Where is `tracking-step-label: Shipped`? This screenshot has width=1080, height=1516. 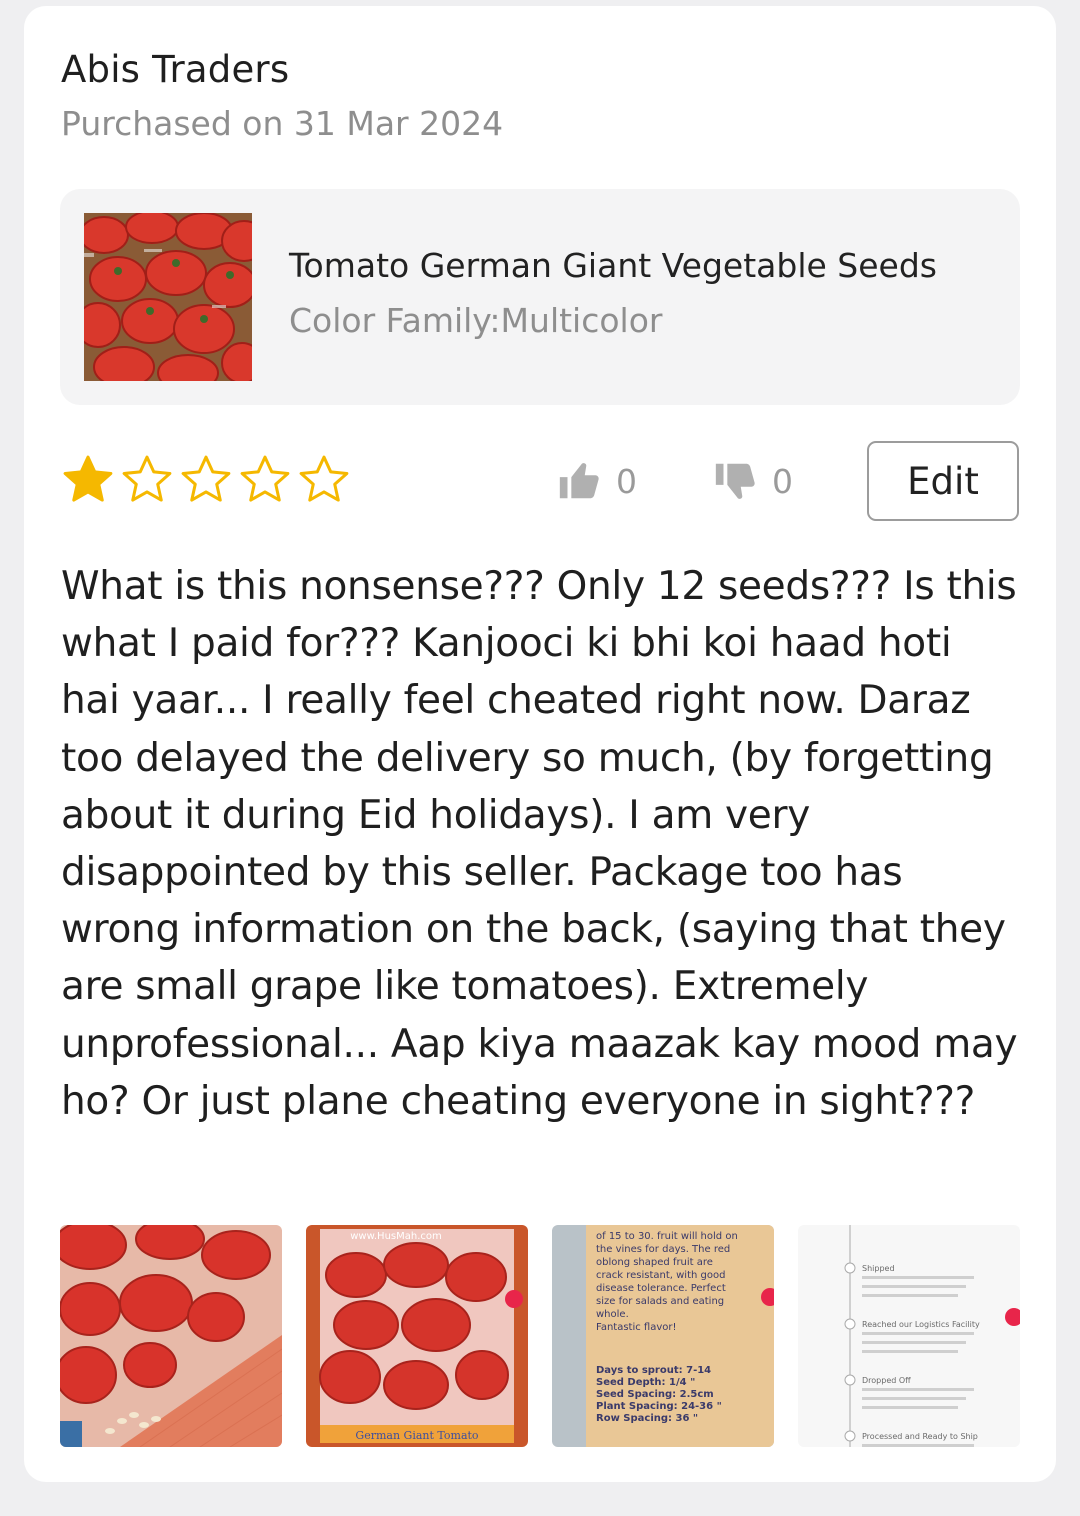 tracking-step-label: Shipped is located at coordinates (878, 1268).